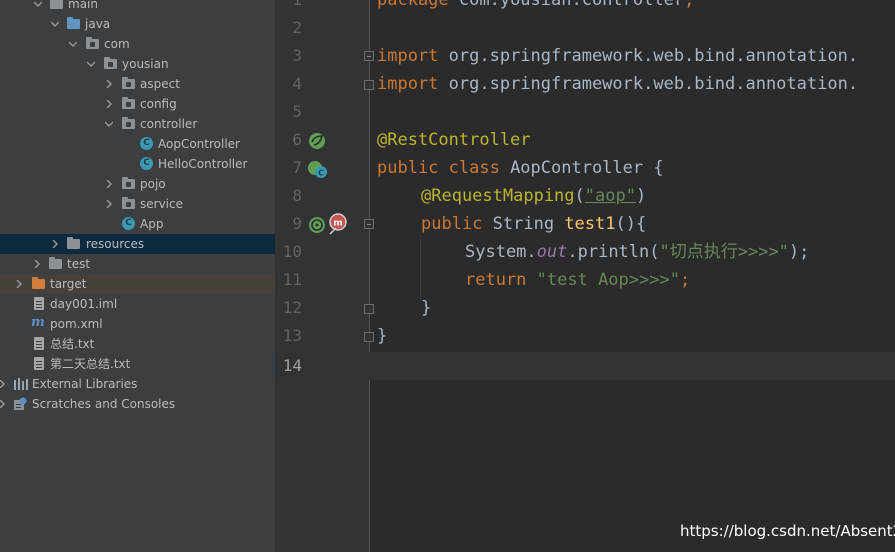  I want to click on tree-item-pojo: pojo, so click(137, 184).